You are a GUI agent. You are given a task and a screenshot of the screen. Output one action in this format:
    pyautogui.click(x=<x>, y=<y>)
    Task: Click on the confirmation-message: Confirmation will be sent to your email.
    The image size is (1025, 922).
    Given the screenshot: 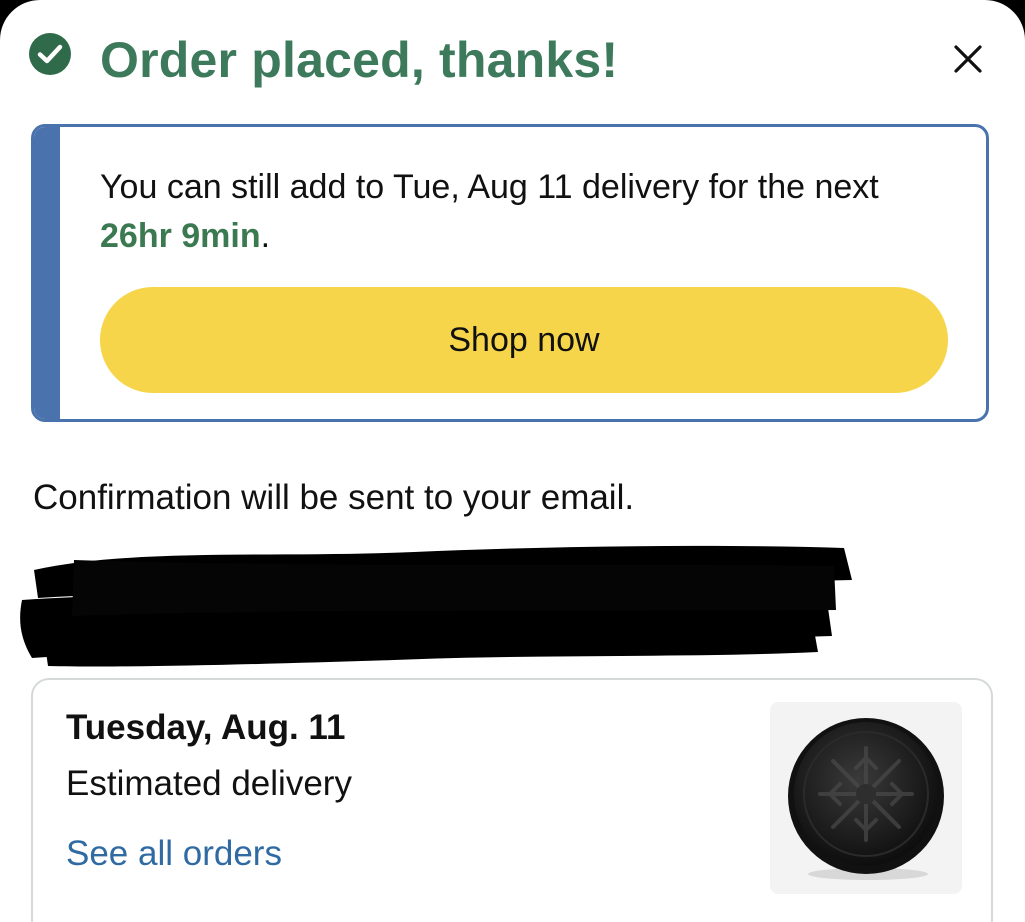 What is the action you would take?
    pyautogui.click(x=334, y=497)
    